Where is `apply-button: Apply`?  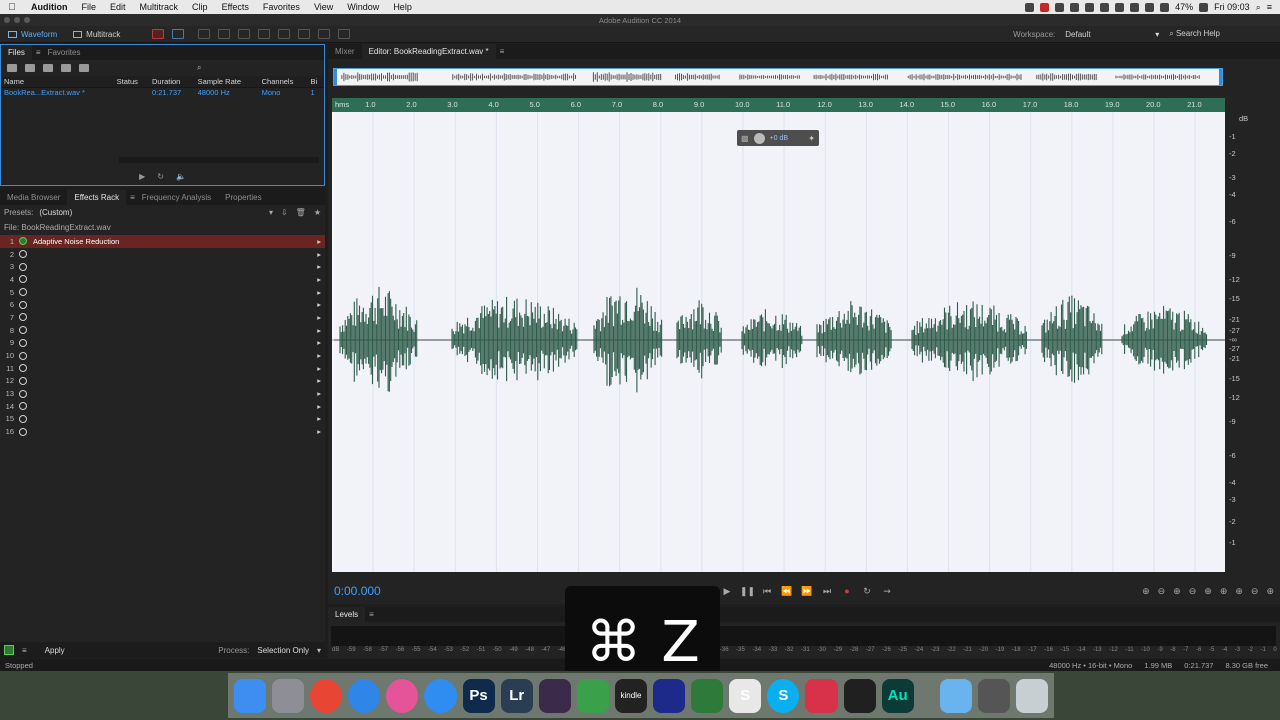 apply-button: Apply is located at coordinates (55, 650).